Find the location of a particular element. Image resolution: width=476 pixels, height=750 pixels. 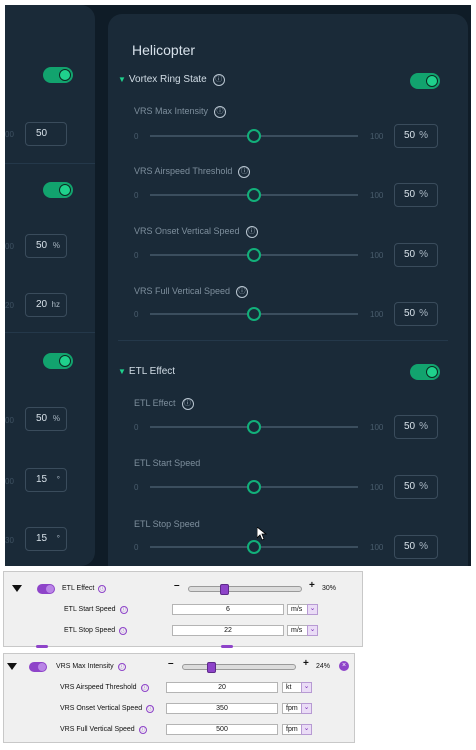

start-speed-input: 6 is located at coordinates (228, 609).